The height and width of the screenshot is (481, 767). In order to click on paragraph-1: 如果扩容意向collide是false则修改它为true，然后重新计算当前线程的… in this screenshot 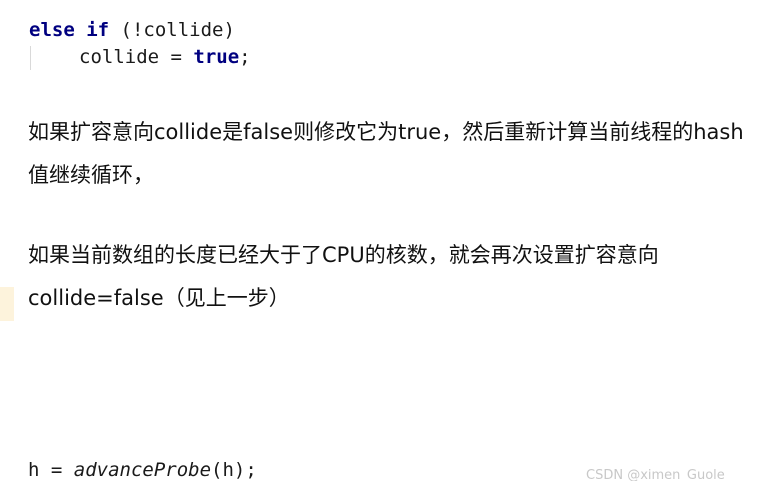, I will do `click(386, 153)`.